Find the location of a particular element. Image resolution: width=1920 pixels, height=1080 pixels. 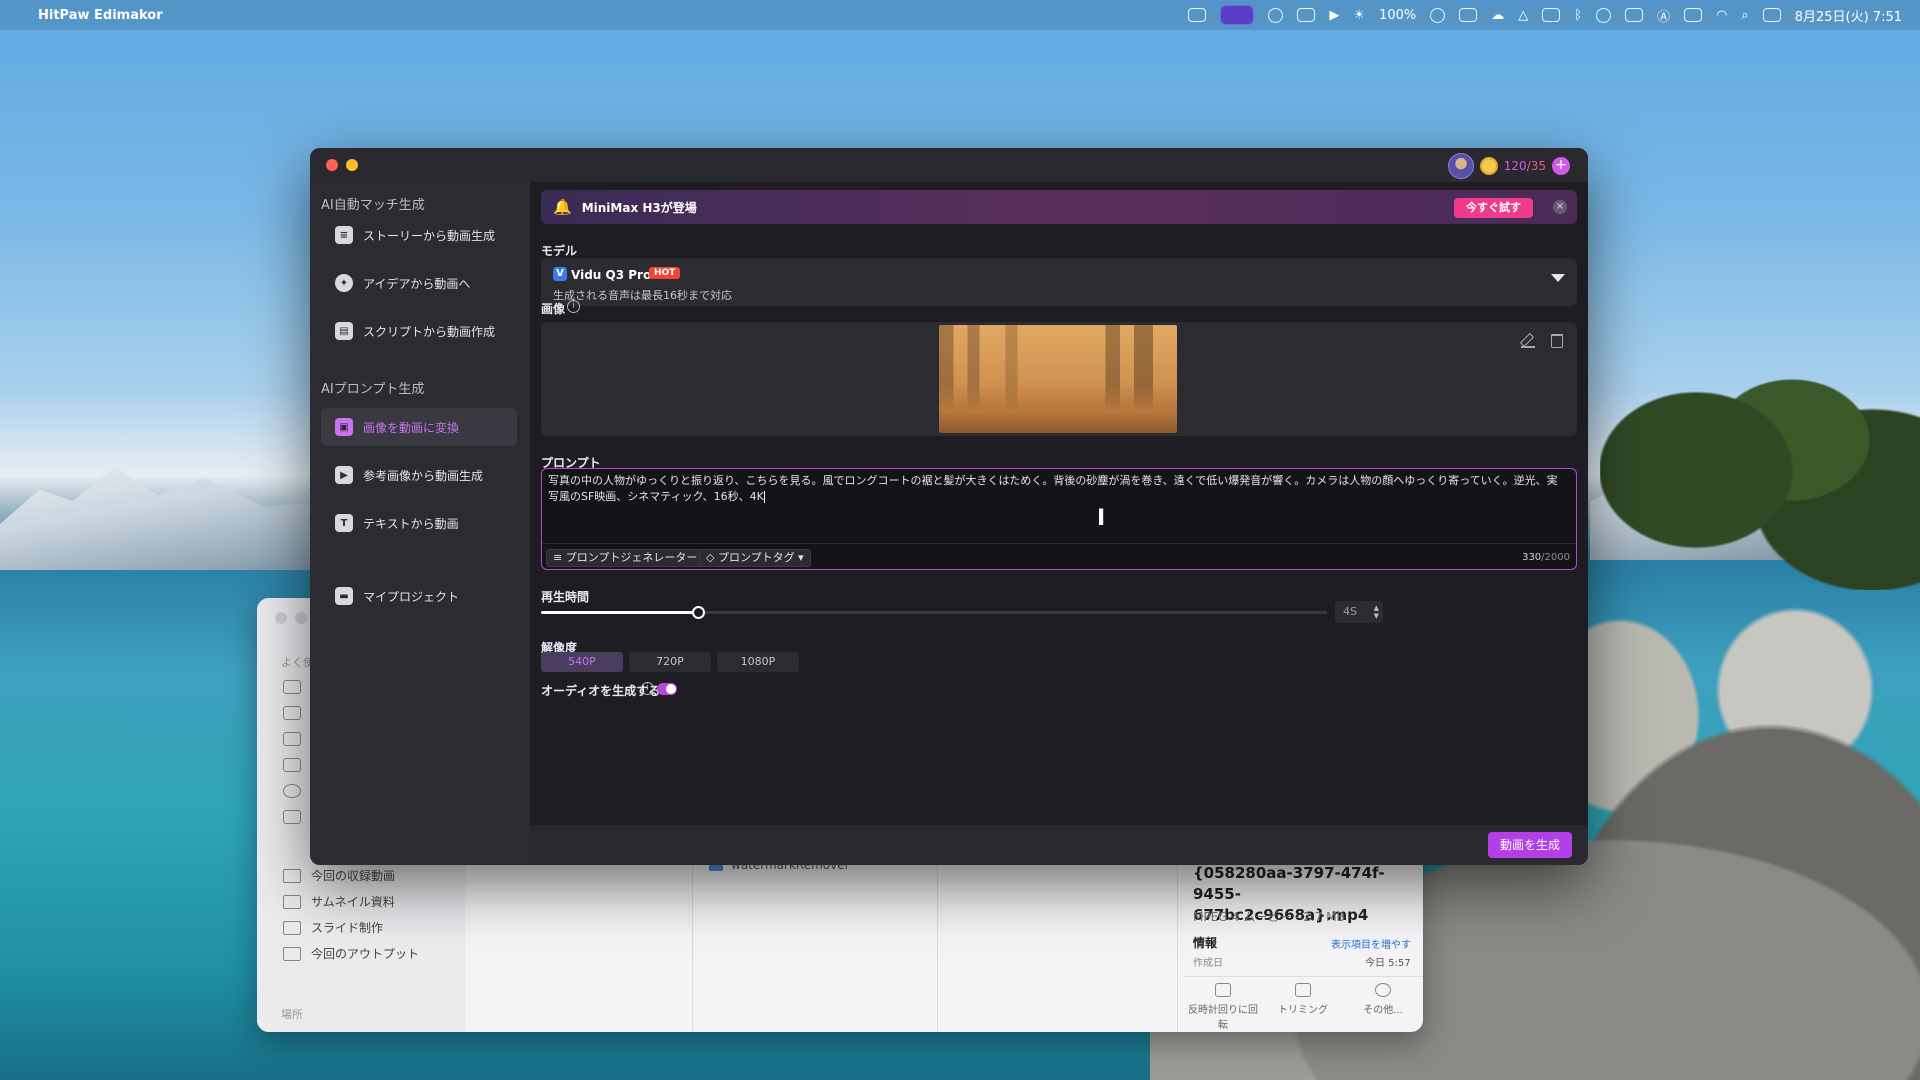

translate-icon is located at coordinates (1468, 15).